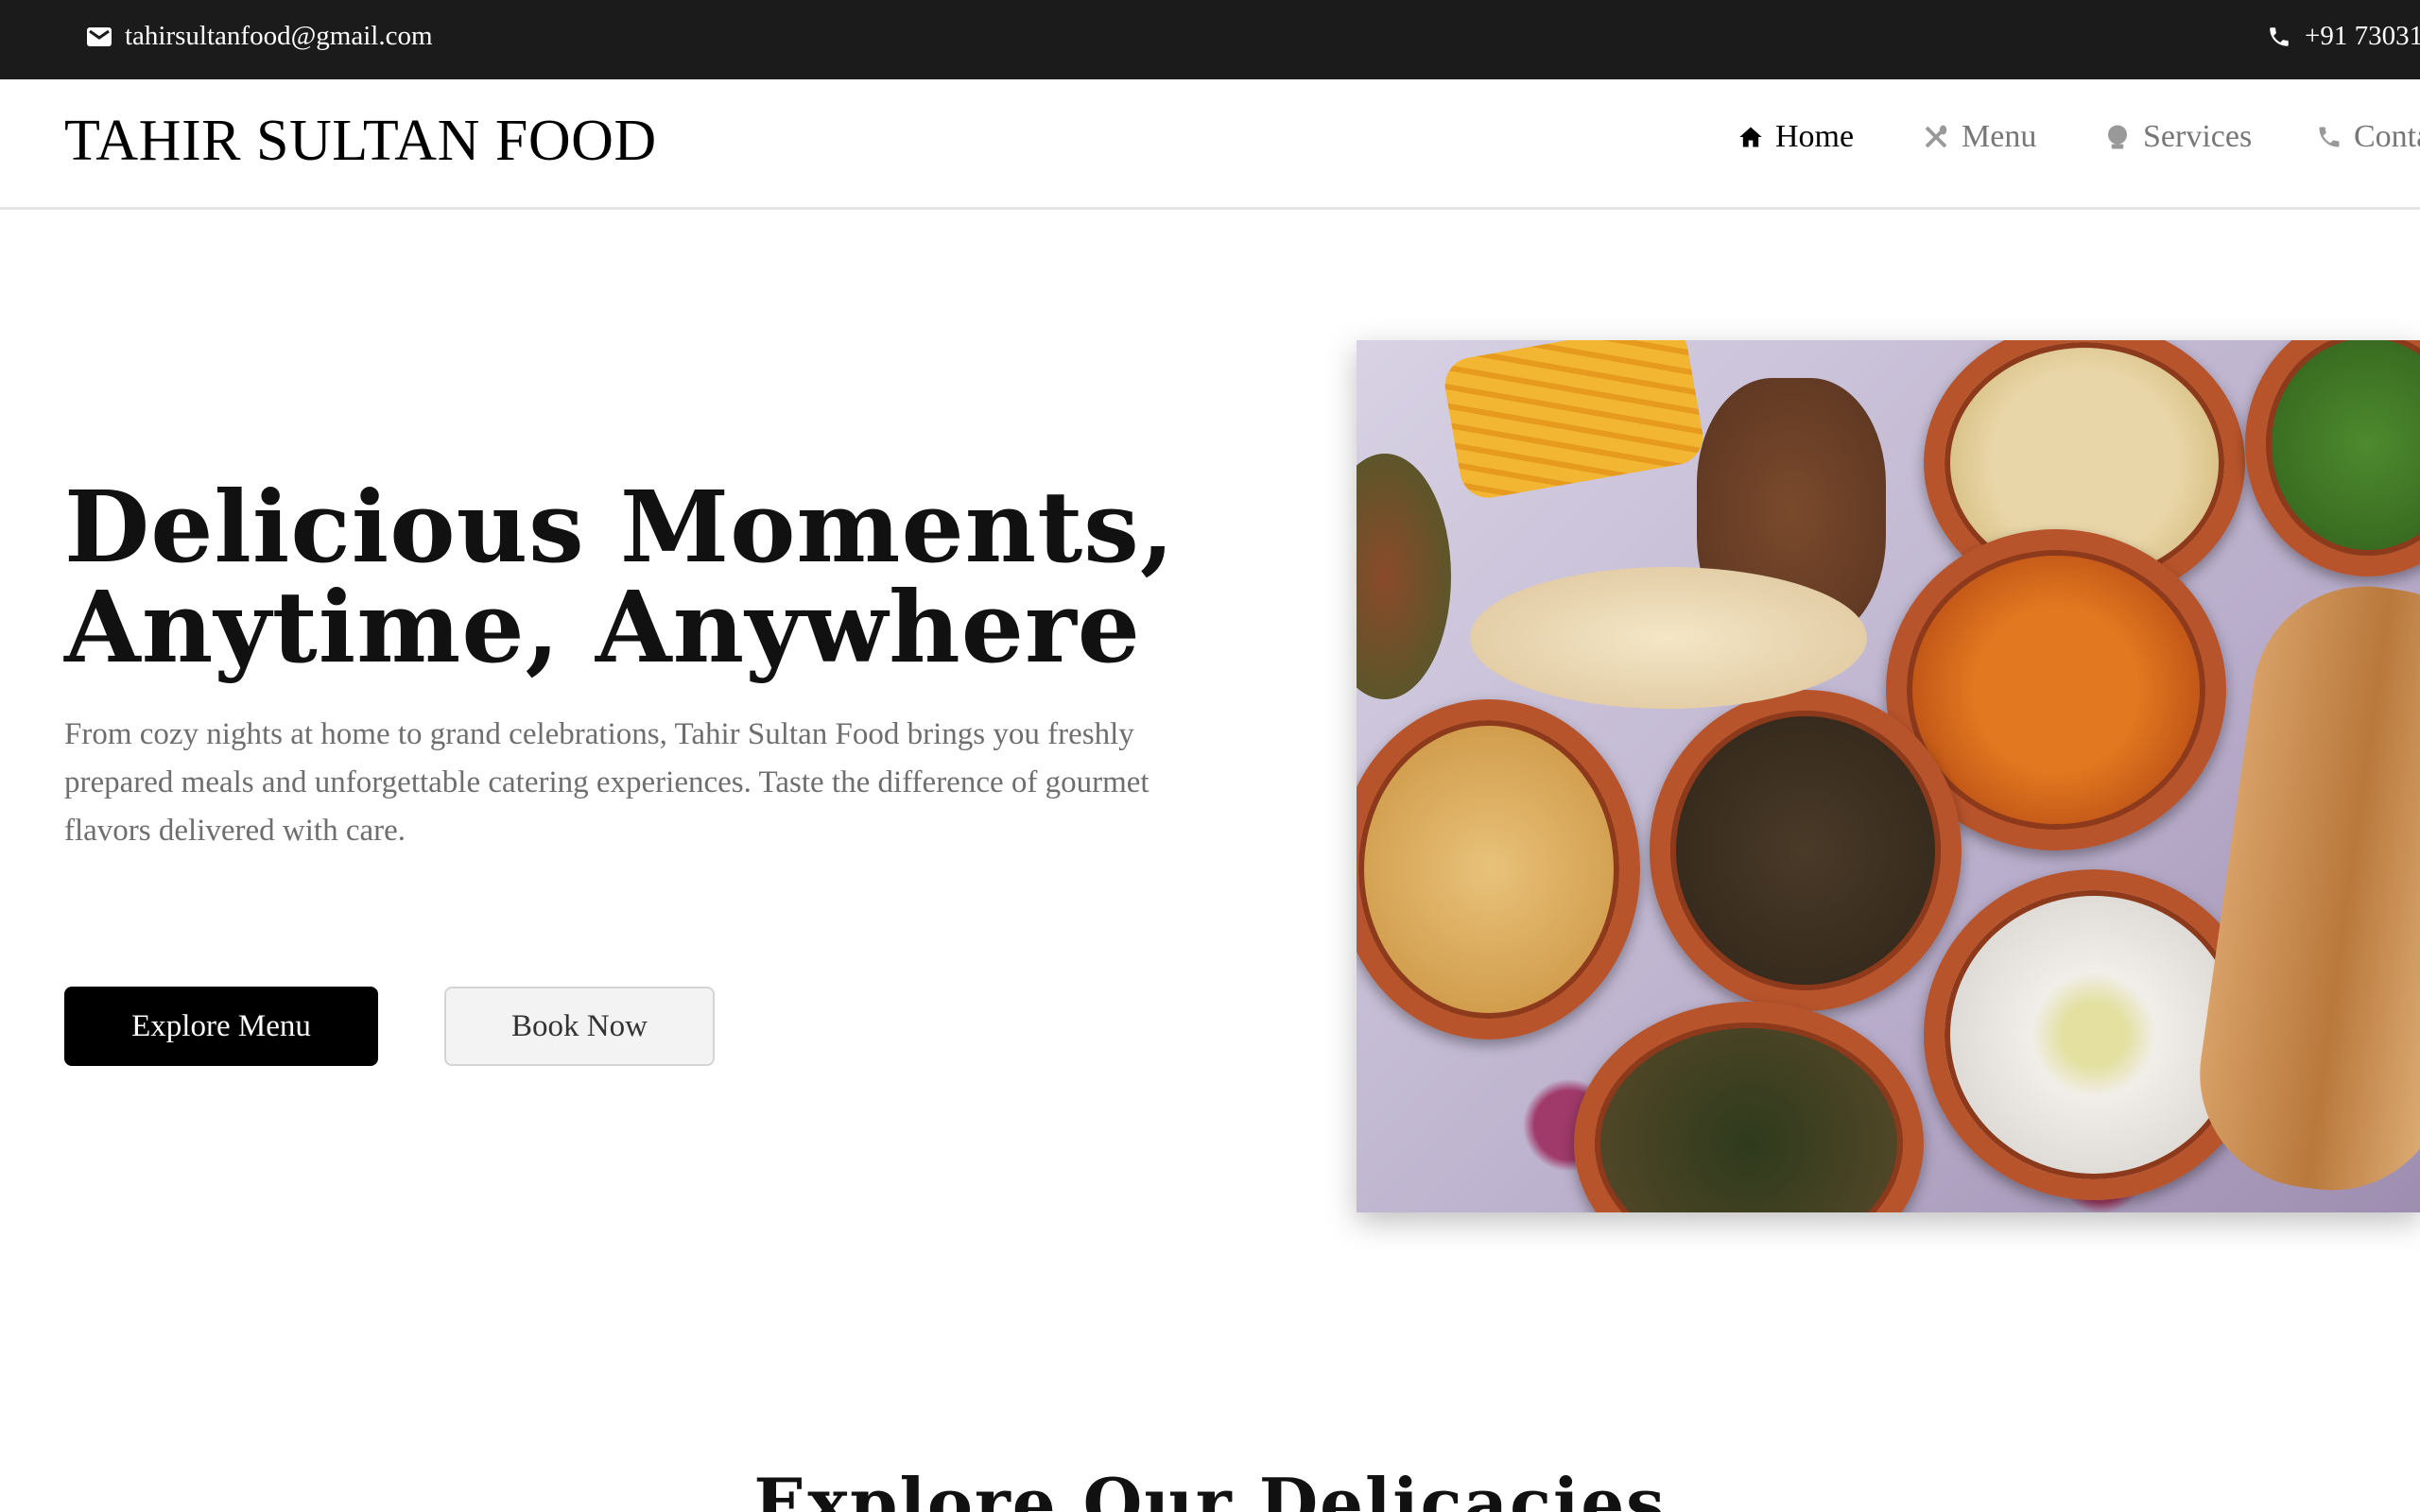 The image size is (2420, 1512). I want to click on site-logo: TAHIR SULTAN FOOD, so click(360, 141).